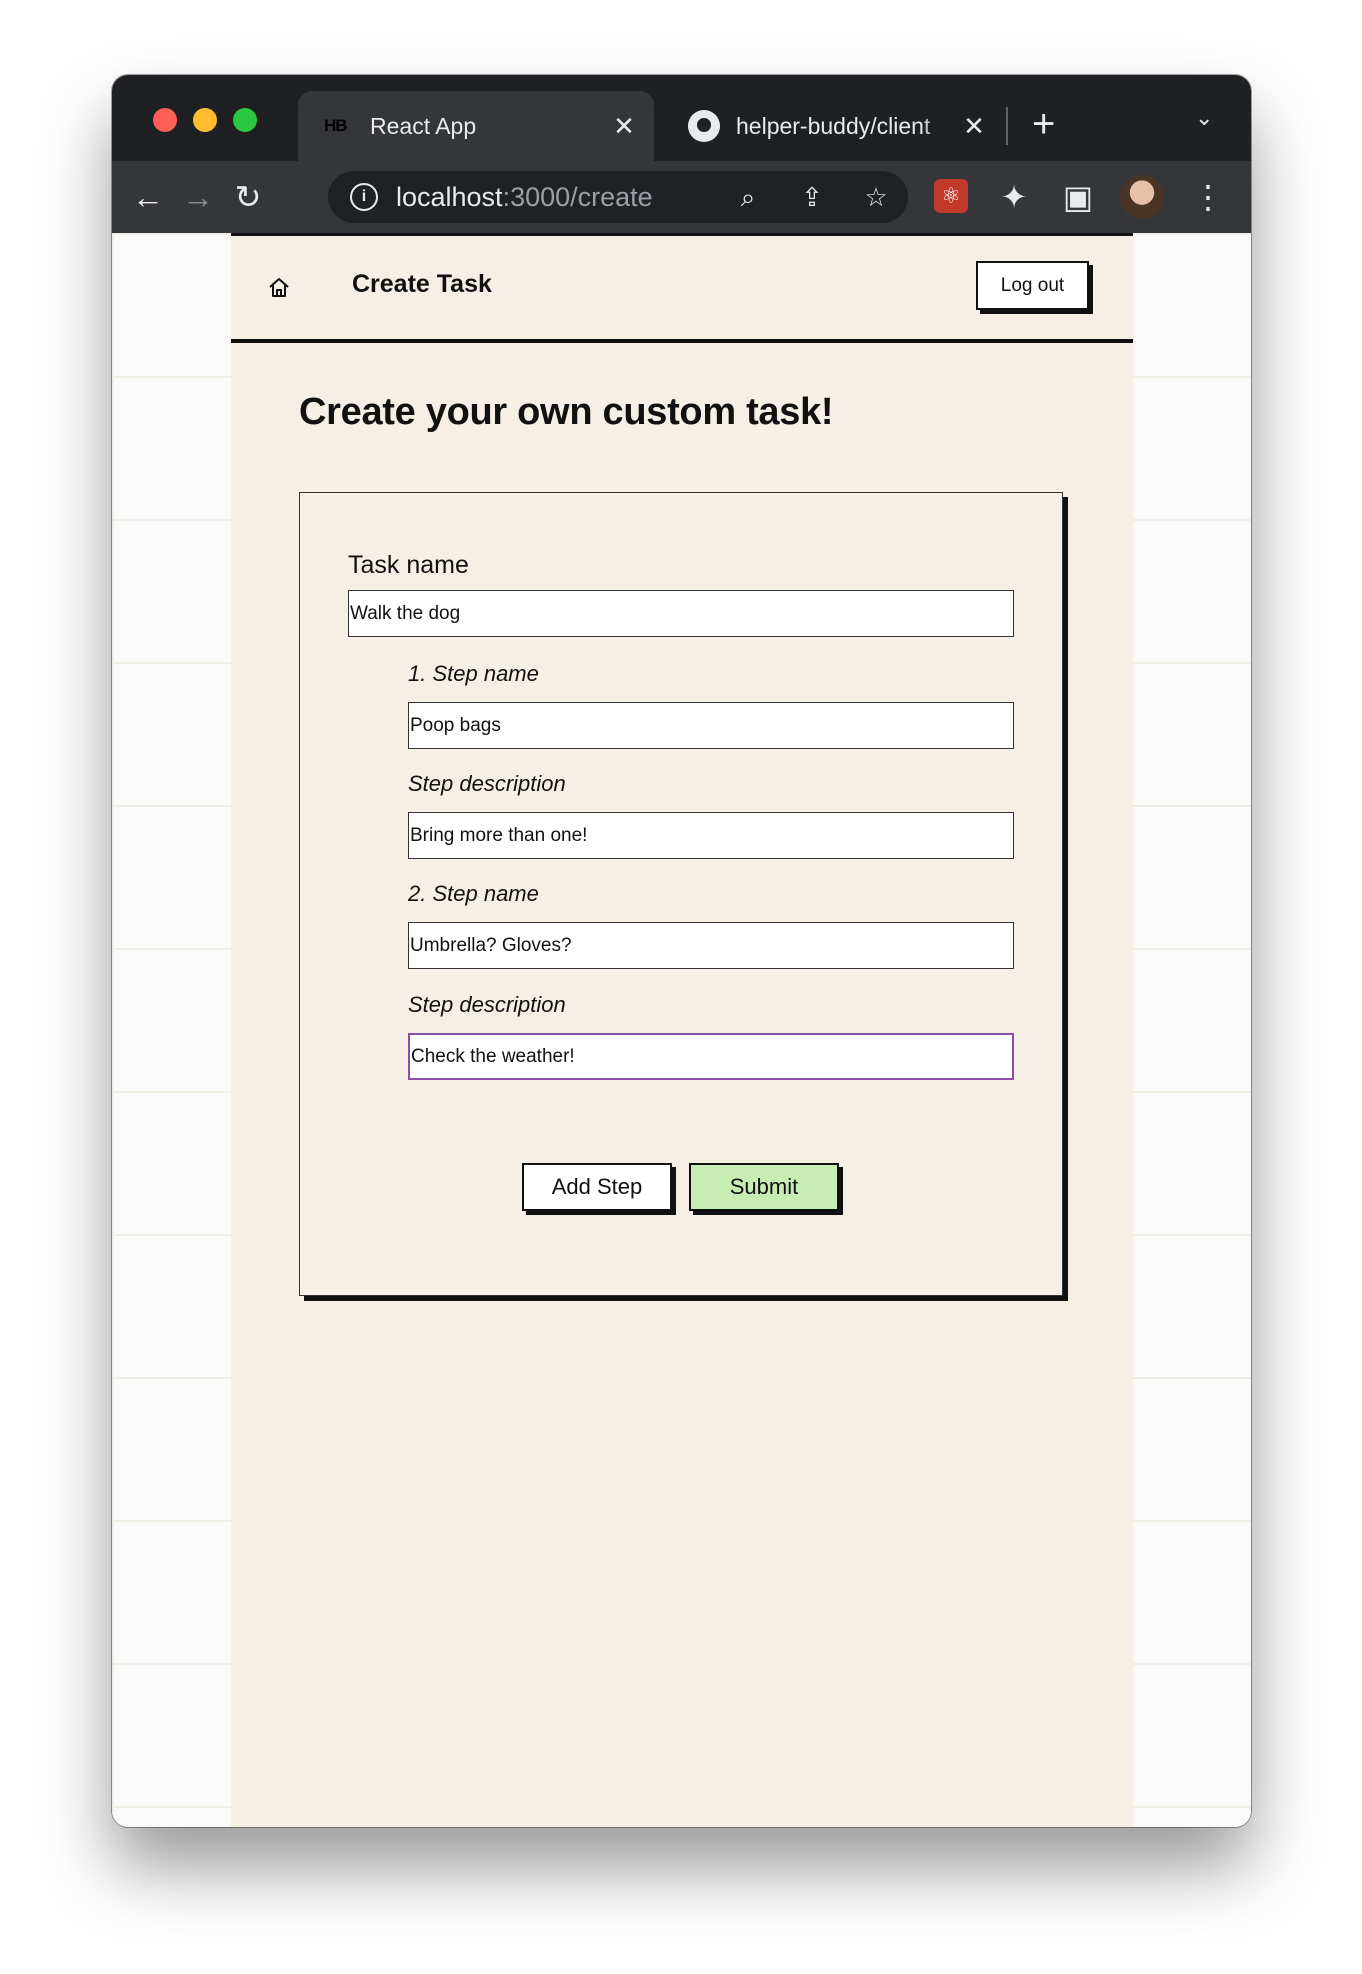  Describe the element at coordinates (711, 835) in the screenshot. I see `step-1-description-input` at that location.